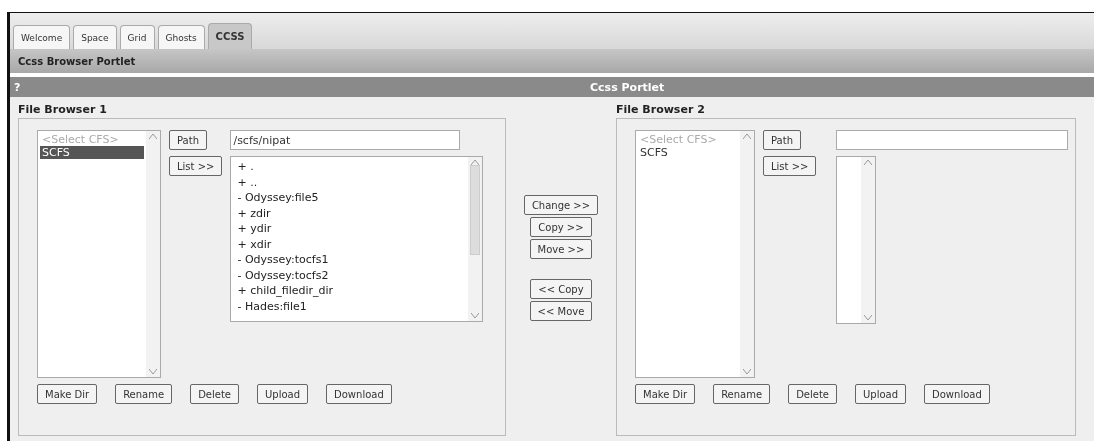 The width and height of the screenshot is (1094, 441). Describe the element at coordinates (350, 306) in the screenshot. I see `file-item: - Hades:file1` at that location.